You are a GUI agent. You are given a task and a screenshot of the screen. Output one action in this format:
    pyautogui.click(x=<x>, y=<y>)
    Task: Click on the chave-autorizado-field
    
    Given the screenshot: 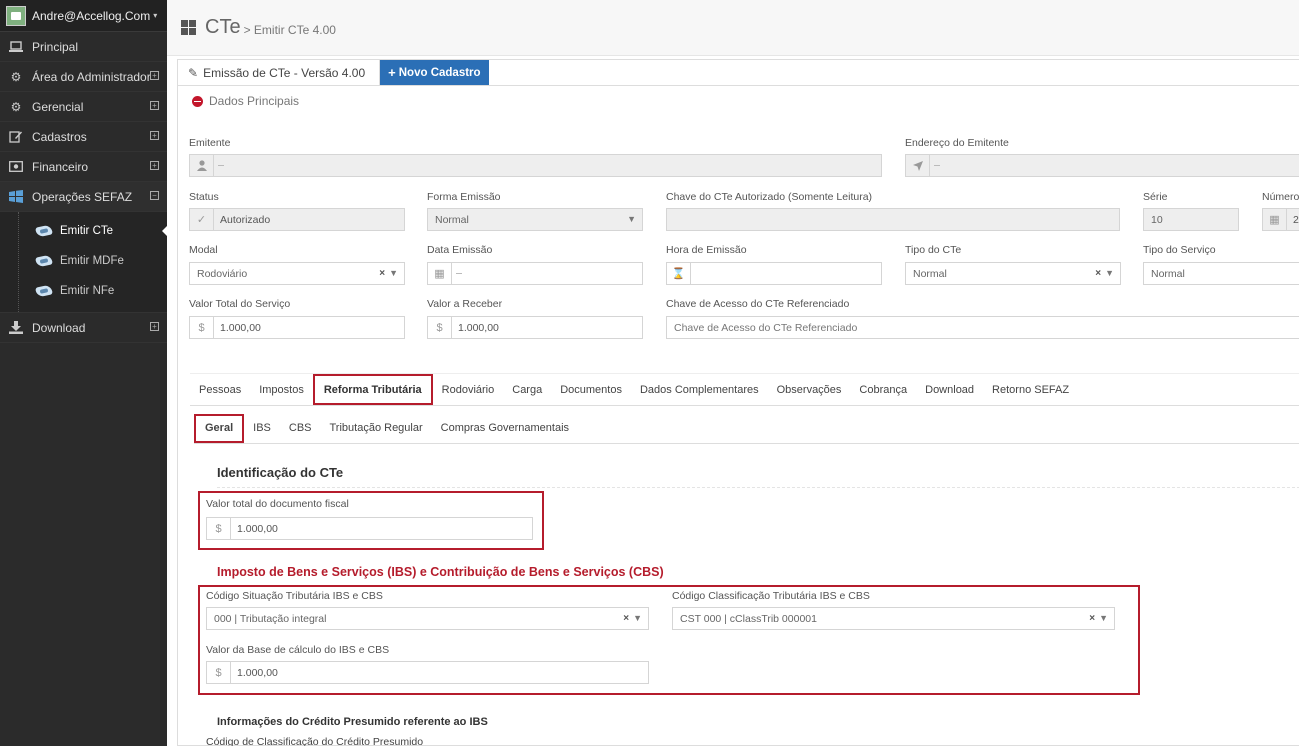 What is the action you would take?
    pyautogui.click(x=893, y=219)
    